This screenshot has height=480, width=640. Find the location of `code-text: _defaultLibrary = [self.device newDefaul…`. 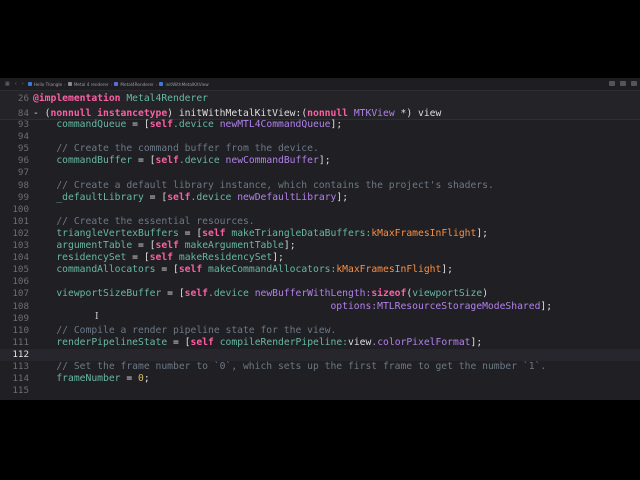

code-text: _defaultLibrary = [self.device newDefaul… is located at coordinates (190, 198).